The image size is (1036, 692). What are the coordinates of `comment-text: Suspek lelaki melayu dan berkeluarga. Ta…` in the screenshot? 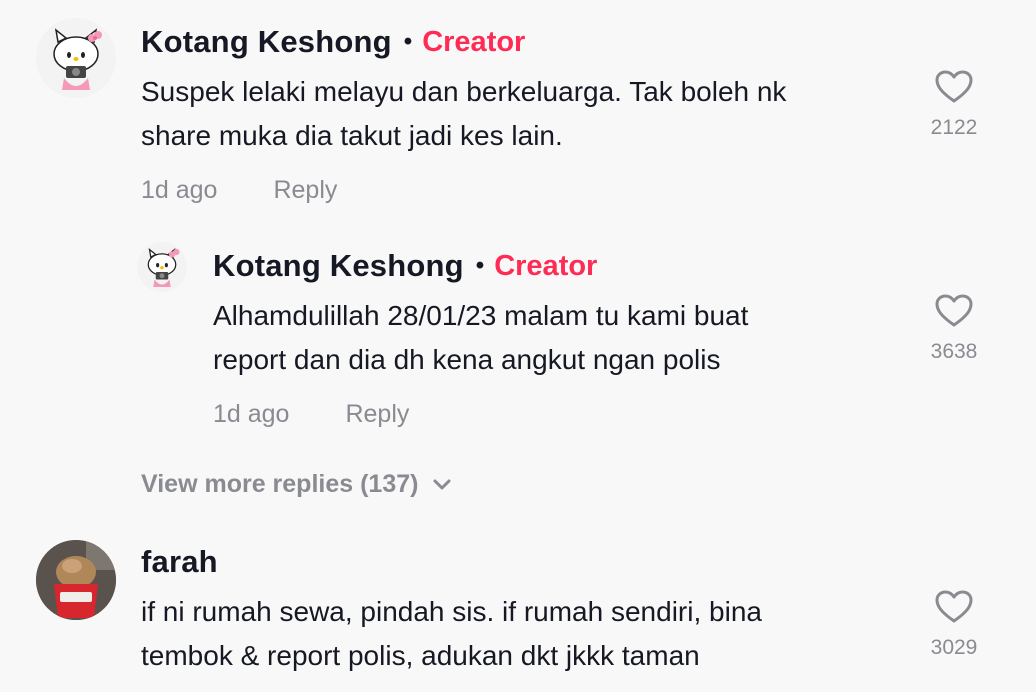 It's located at (464, 113).